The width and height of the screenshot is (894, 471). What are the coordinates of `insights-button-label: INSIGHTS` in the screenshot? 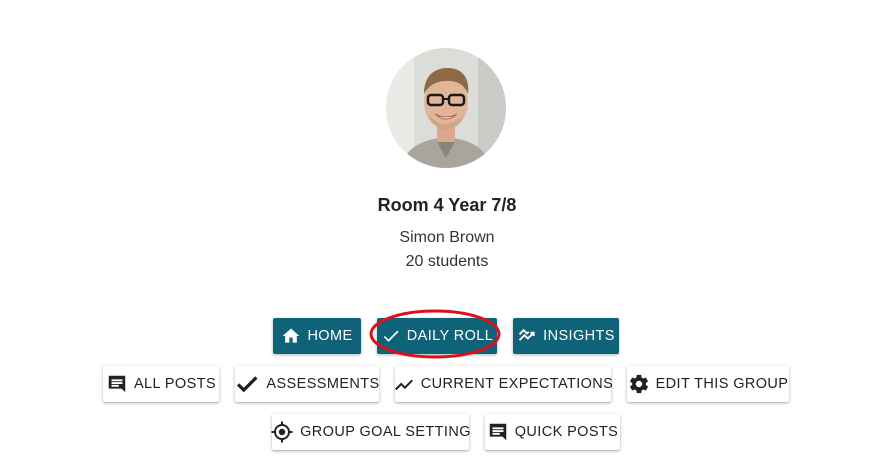 It's located at (579, 336).